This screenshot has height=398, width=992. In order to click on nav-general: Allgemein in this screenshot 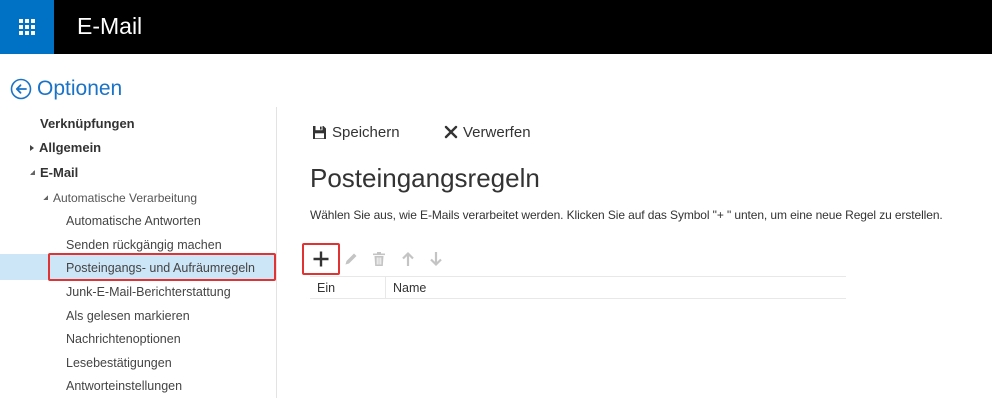, I will do `click(65, 148)`.